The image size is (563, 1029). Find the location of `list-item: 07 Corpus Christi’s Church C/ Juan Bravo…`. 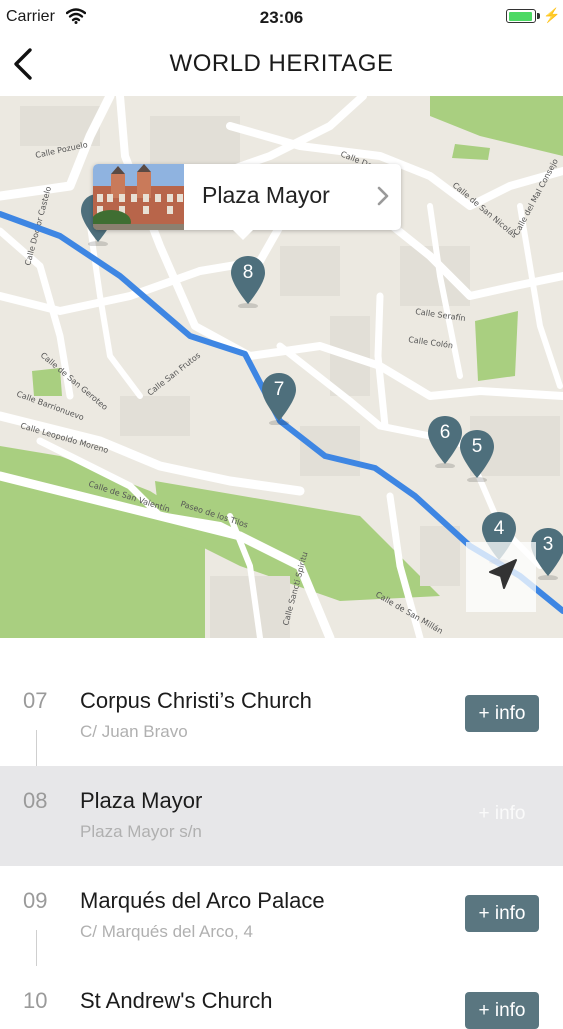

list-item: 07 Corpus Christi’s Church C/ Juan Bravo… is located at coordinates (281, 716).